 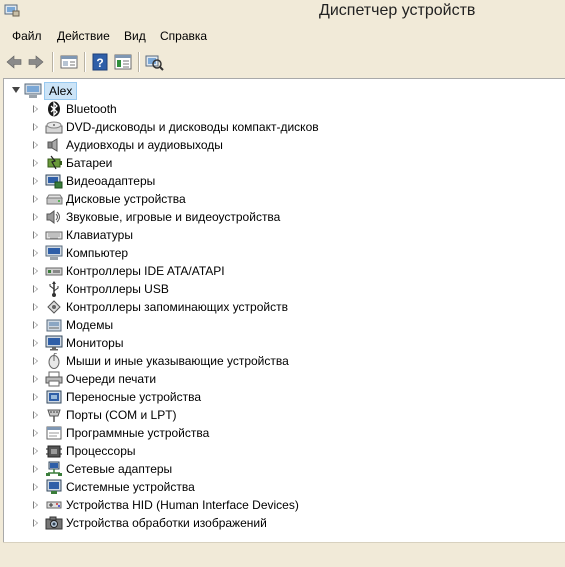 What do you see at coordinates (281, 487) in the screenshot?
I see `device-category-system-device: Системные устройства` at bounding box center [281, 487].